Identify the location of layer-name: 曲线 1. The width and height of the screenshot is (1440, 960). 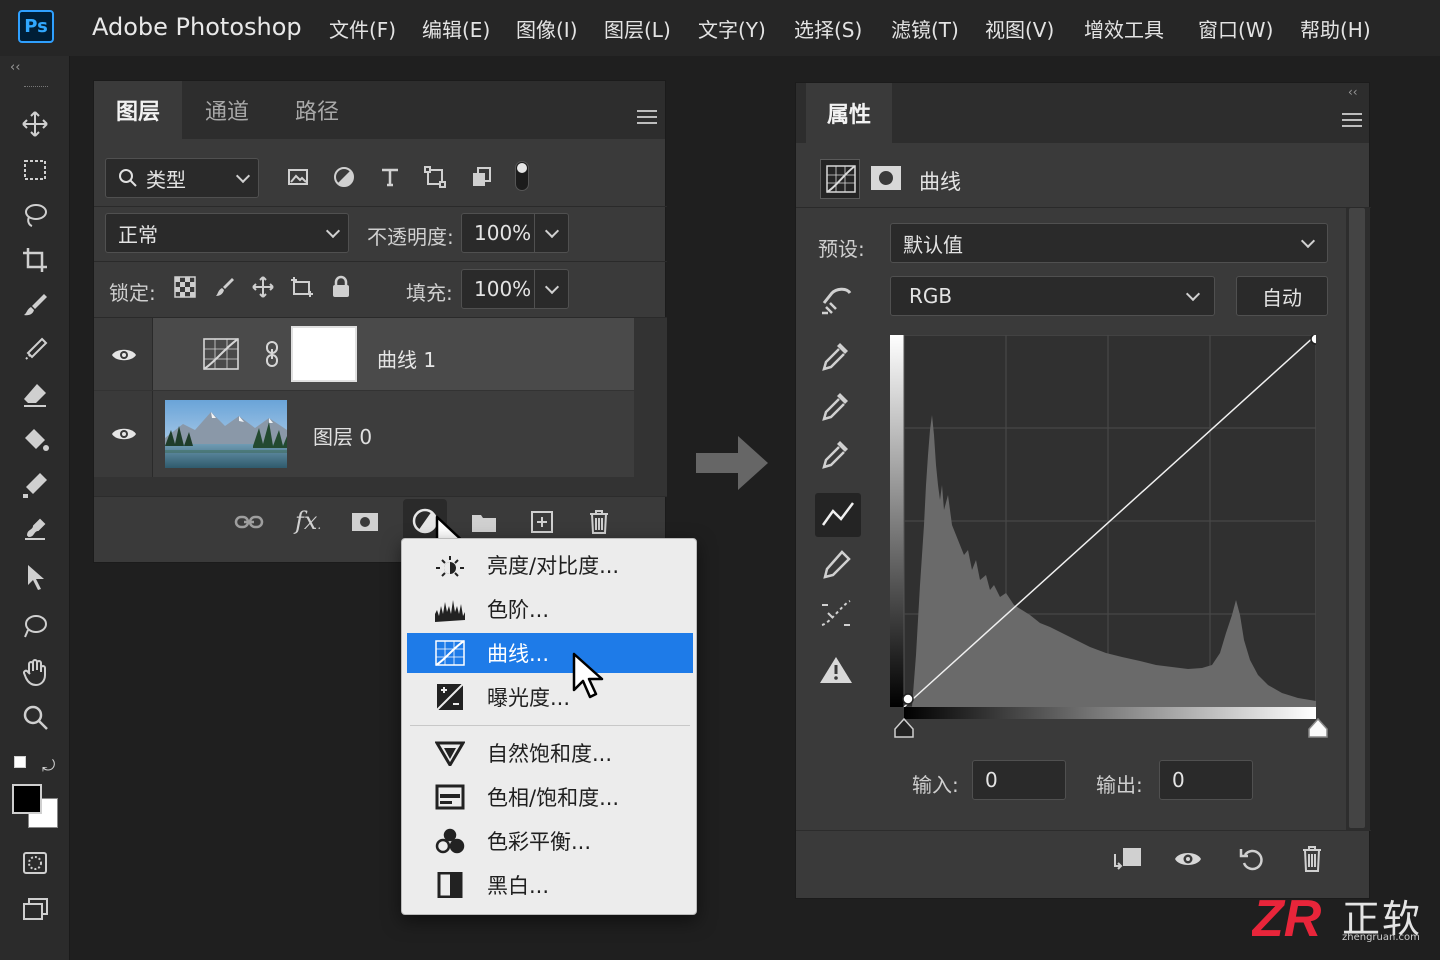
(406, 358).